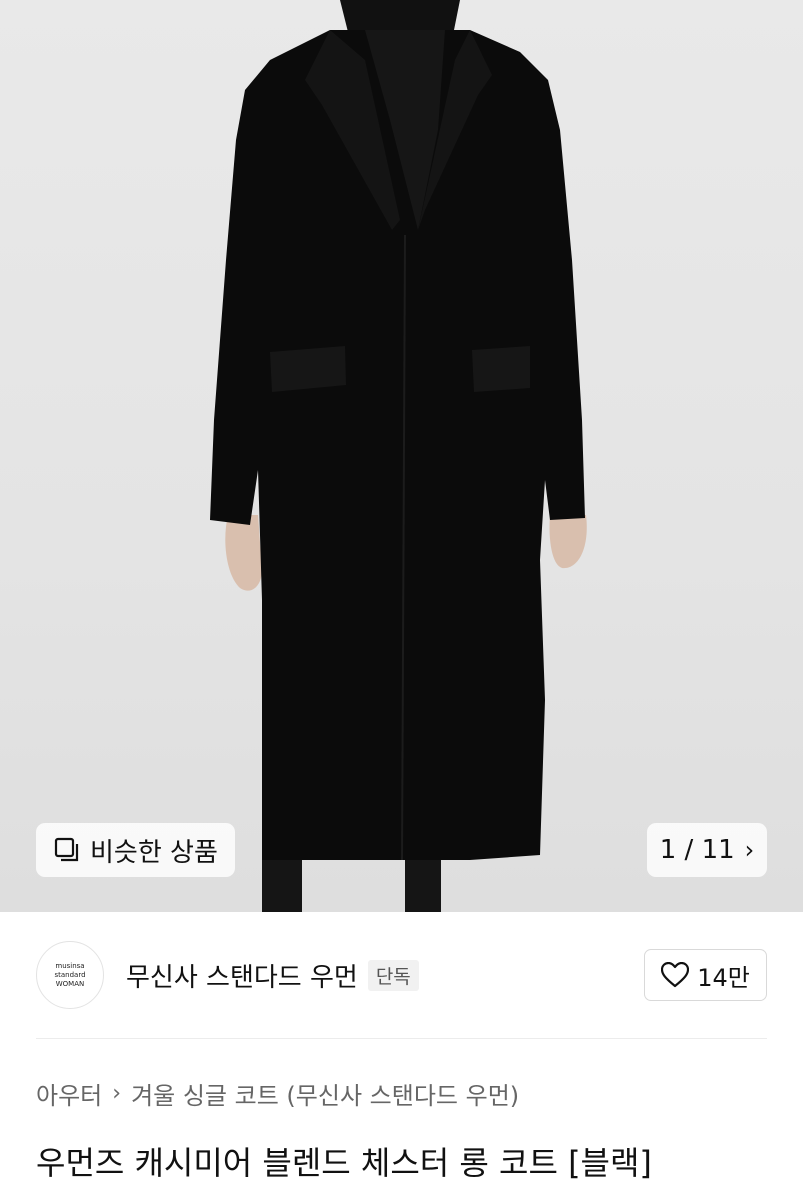  Describe the element at coordinates (69, 1093) in the screenshot. I see `breadcrumb-item-outer: 아우터` at that location.